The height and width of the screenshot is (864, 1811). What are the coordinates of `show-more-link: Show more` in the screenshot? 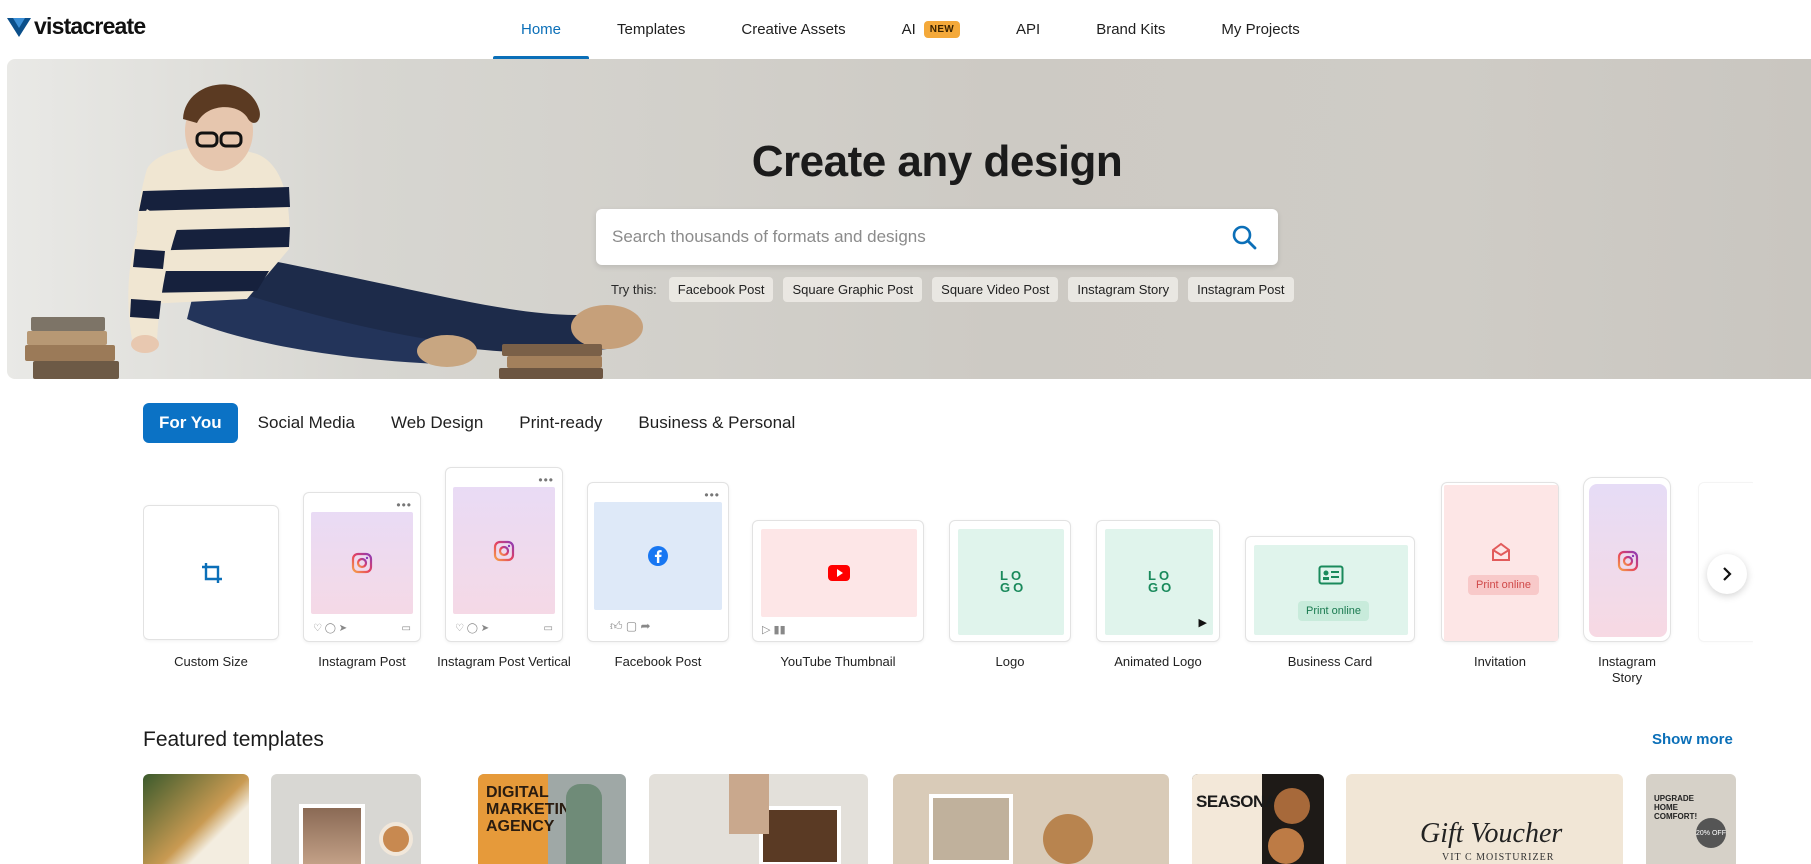 It's located at (1692, 739).